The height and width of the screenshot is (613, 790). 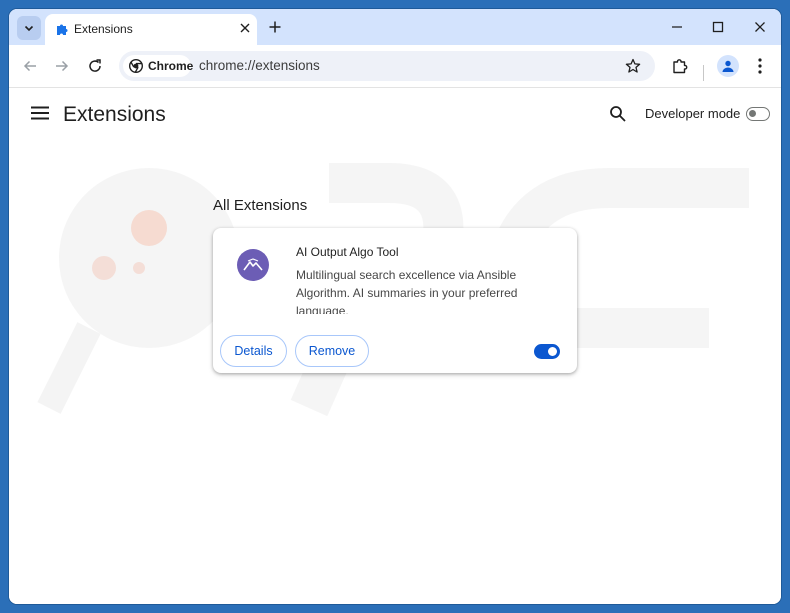 I want to click on details-button: Details, so click(x=253, y=351).